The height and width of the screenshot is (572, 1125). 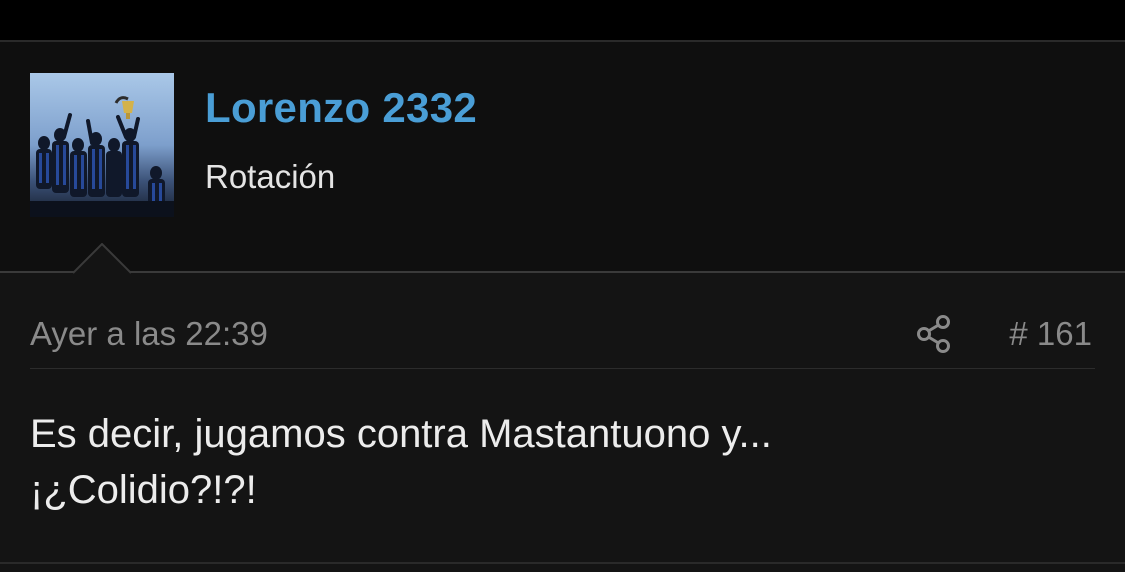 I want to click on author-pointer-arrow, so click(x=102, y=258).